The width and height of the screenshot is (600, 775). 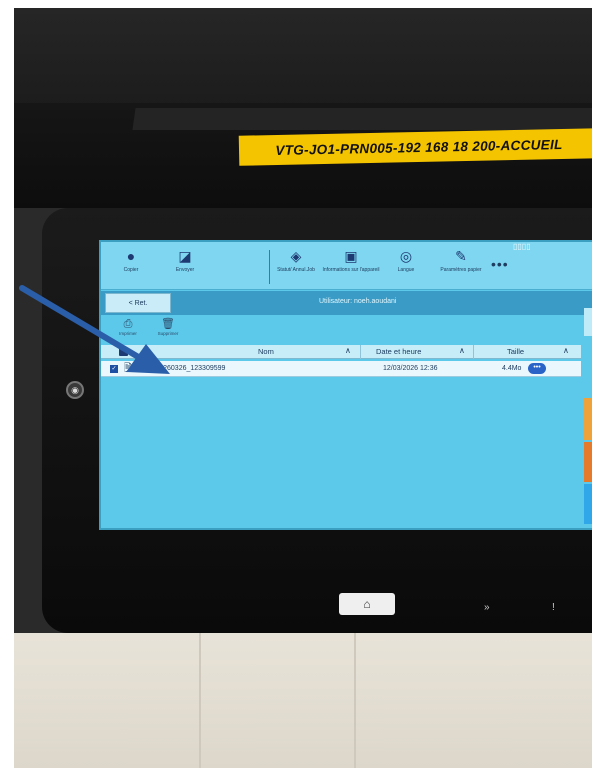 I want to click on more-button: •••, so click(x=500, y=264).